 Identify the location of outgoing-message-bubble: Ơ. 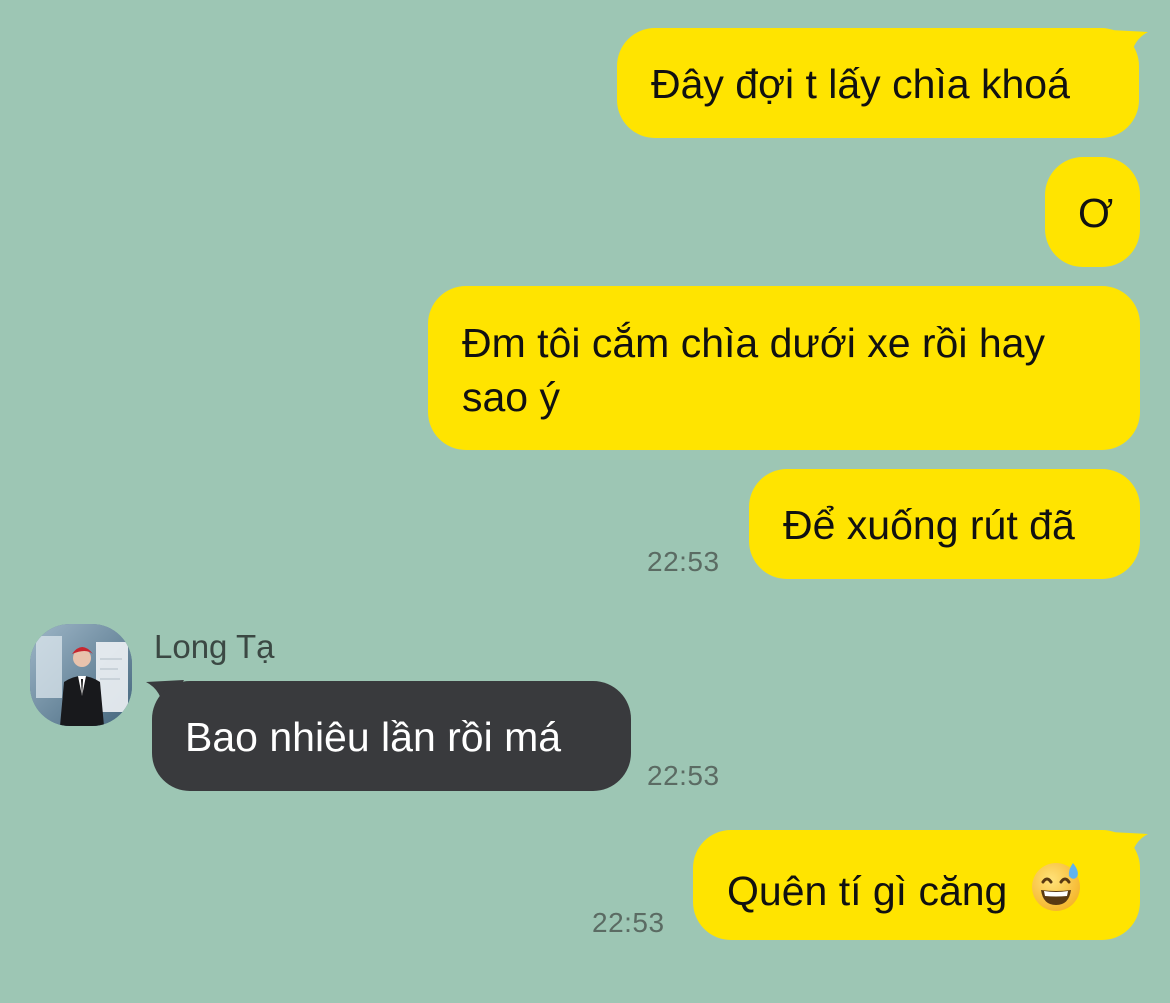
(1092, 212).